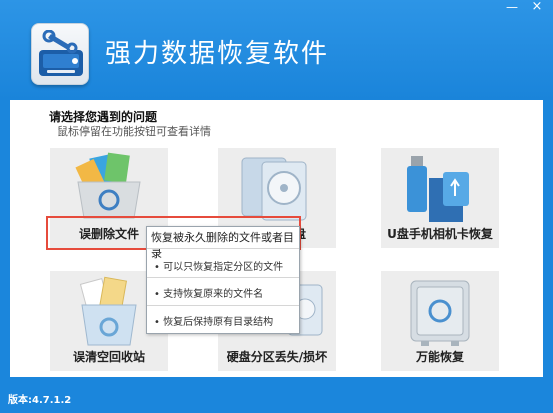 The image size is (553, 413). I want to click on version-label: 版本:4.7.1.2, so click(40, 400).